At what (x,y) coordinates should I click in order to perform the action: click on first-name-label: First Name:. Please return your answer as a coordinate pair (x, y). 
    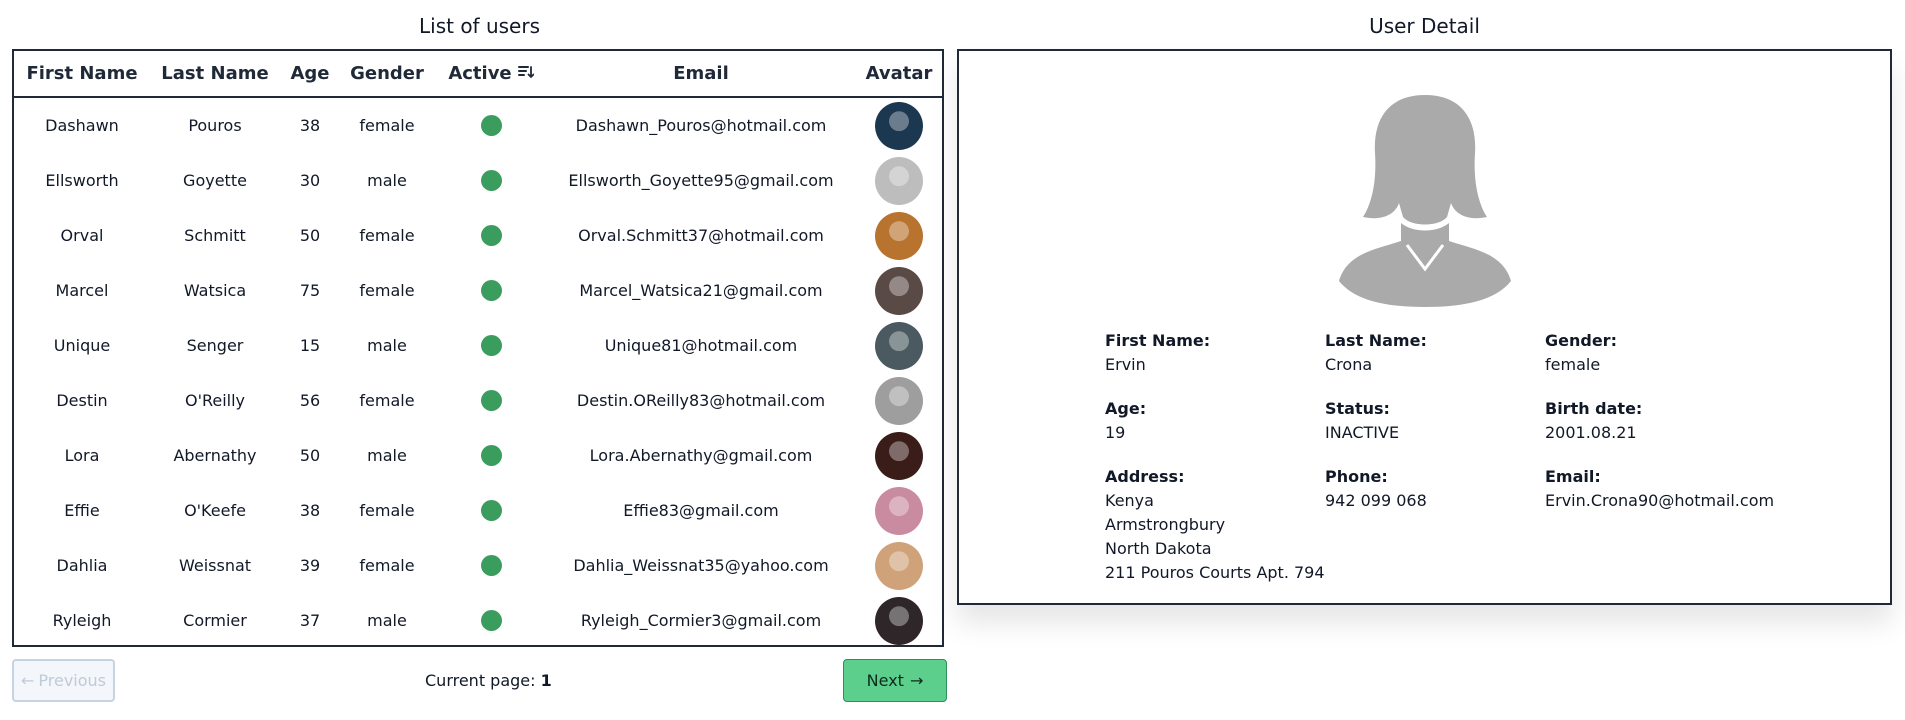
    Looking at the image, I should click on (1158, 340).